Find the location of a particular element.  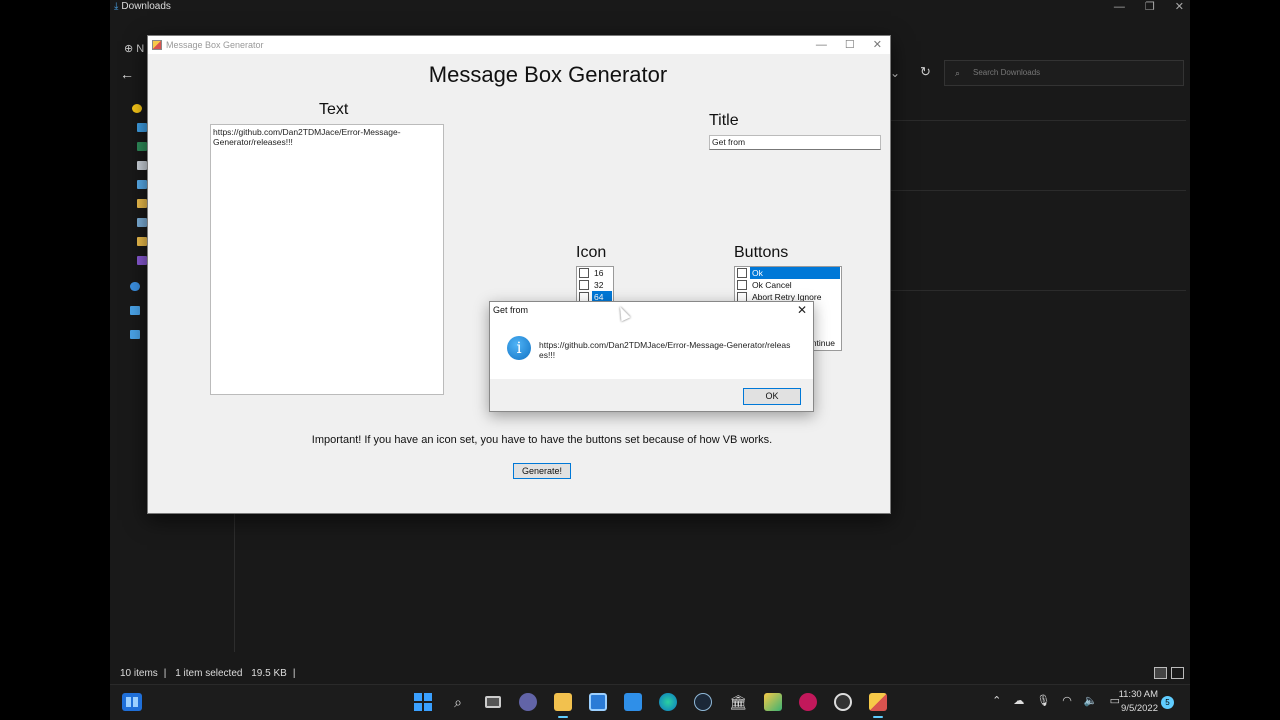

maximize-icon: ☐ is located at coordinates (850, 45).